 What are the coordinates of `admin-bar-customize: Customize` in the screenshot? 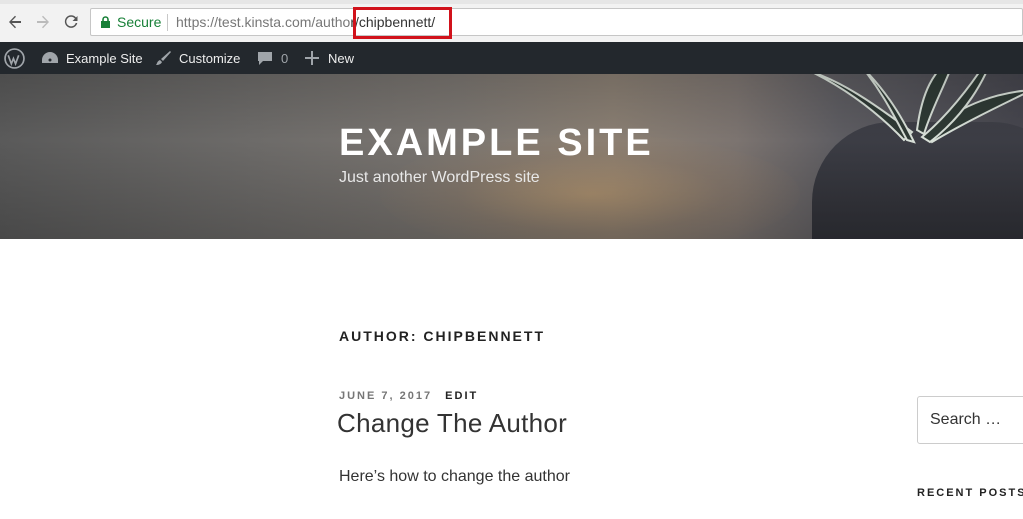 It's located at (197, 58).